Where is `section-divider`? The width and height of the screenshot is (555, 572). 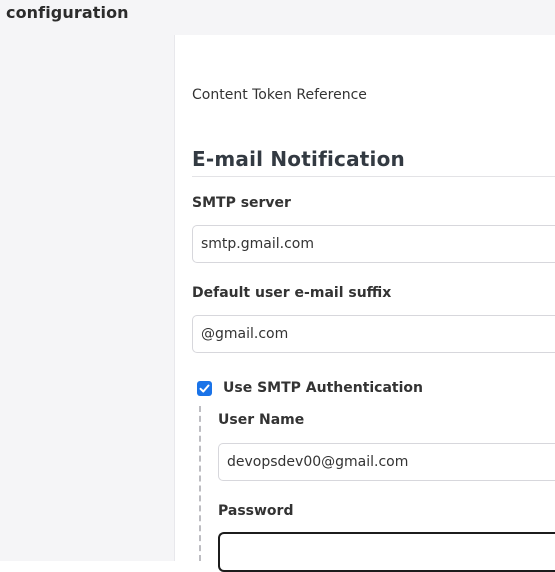
section-divider is located at coordinates (373, 176).